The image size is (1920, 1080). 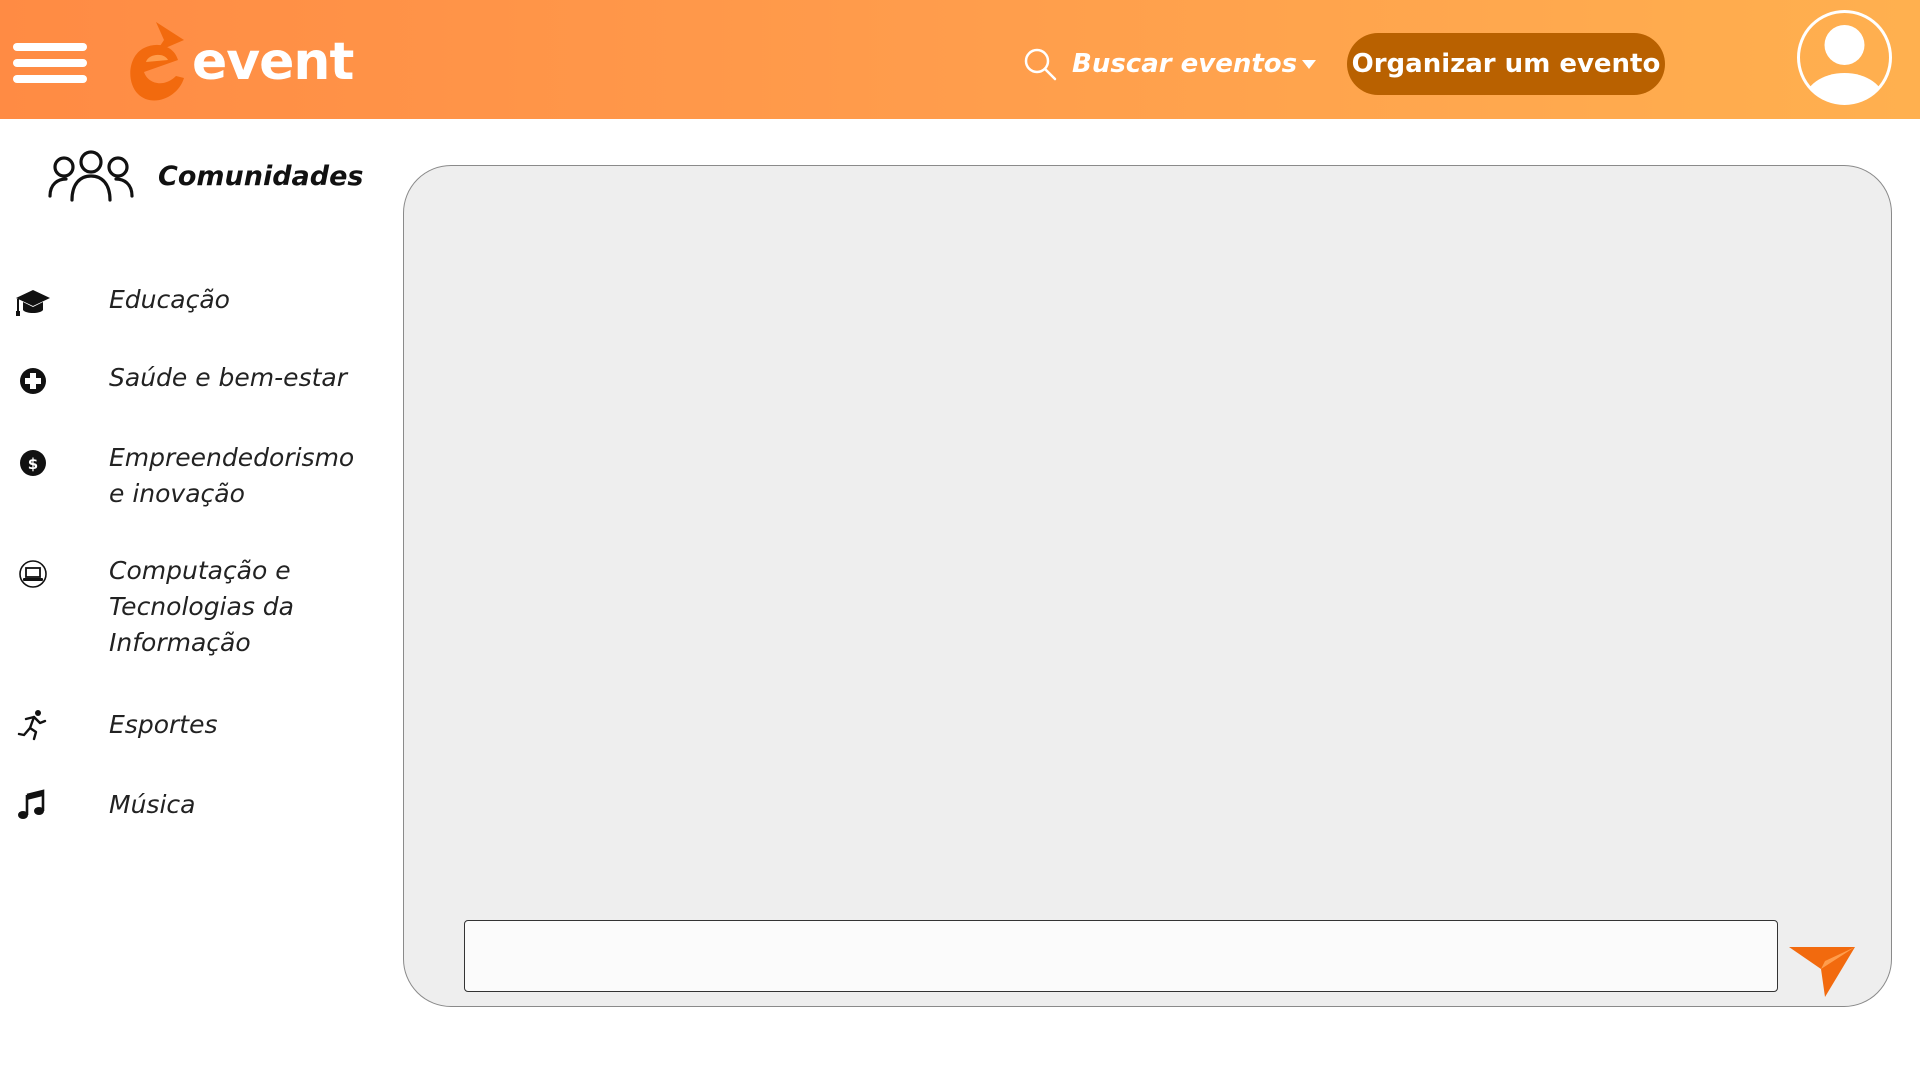 I want to click on sidebar-item-label: Computação e Tecnologias da Informação, so click(x=201, y=606).